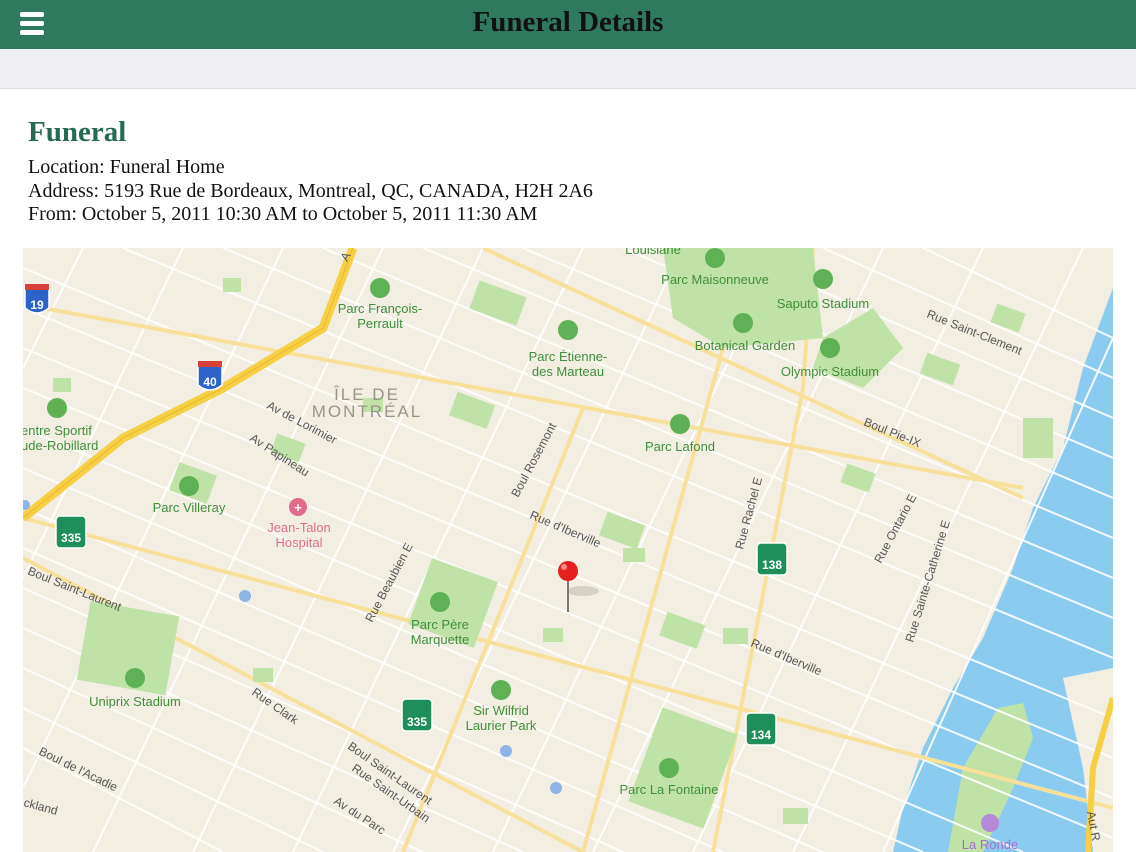 The width and height of the screenshot is (1136, 852). Describe the element at coordinates (210, 382) in the screenshot. I see `svg-text: 40` at that location.